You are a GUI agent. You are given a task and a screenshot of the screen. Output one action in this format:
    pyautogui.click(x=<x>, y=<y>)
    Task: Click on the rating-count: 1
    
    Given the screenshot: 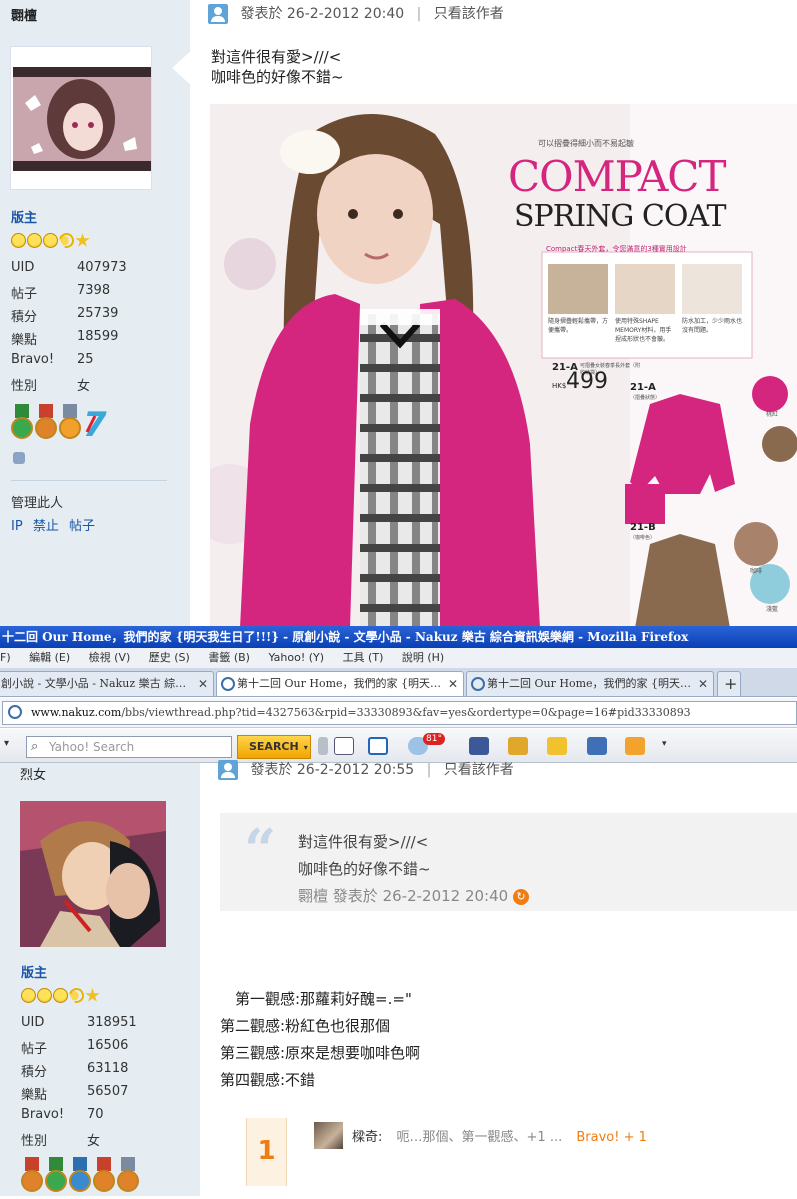 What is the action you would take?
    pyautogui.click(x=266, y=1152)
    